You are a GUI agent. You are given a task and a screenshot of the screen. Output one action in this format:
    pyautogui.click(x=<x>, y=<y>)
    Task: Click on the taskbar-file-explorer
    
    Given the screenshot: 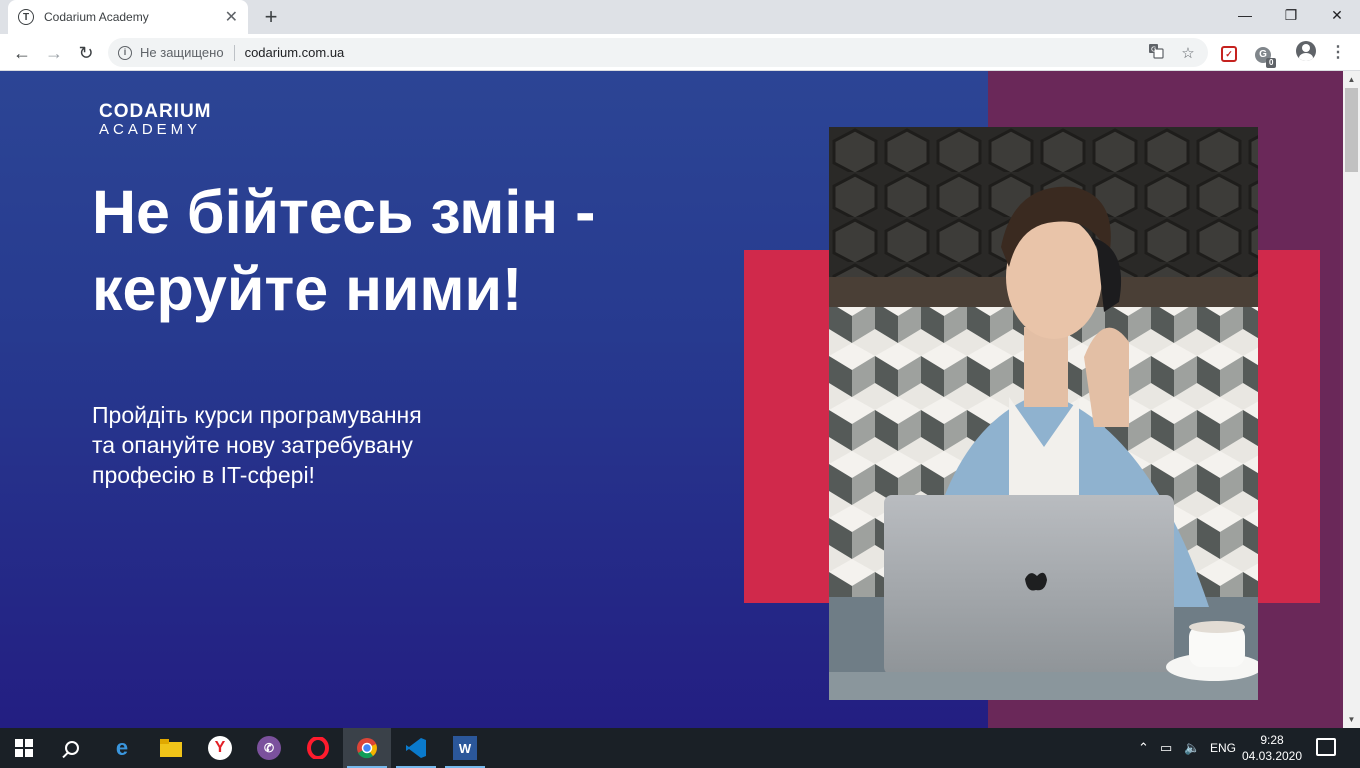 What is the action you would take?
    pyautogui.click(x=171, y=748)
    